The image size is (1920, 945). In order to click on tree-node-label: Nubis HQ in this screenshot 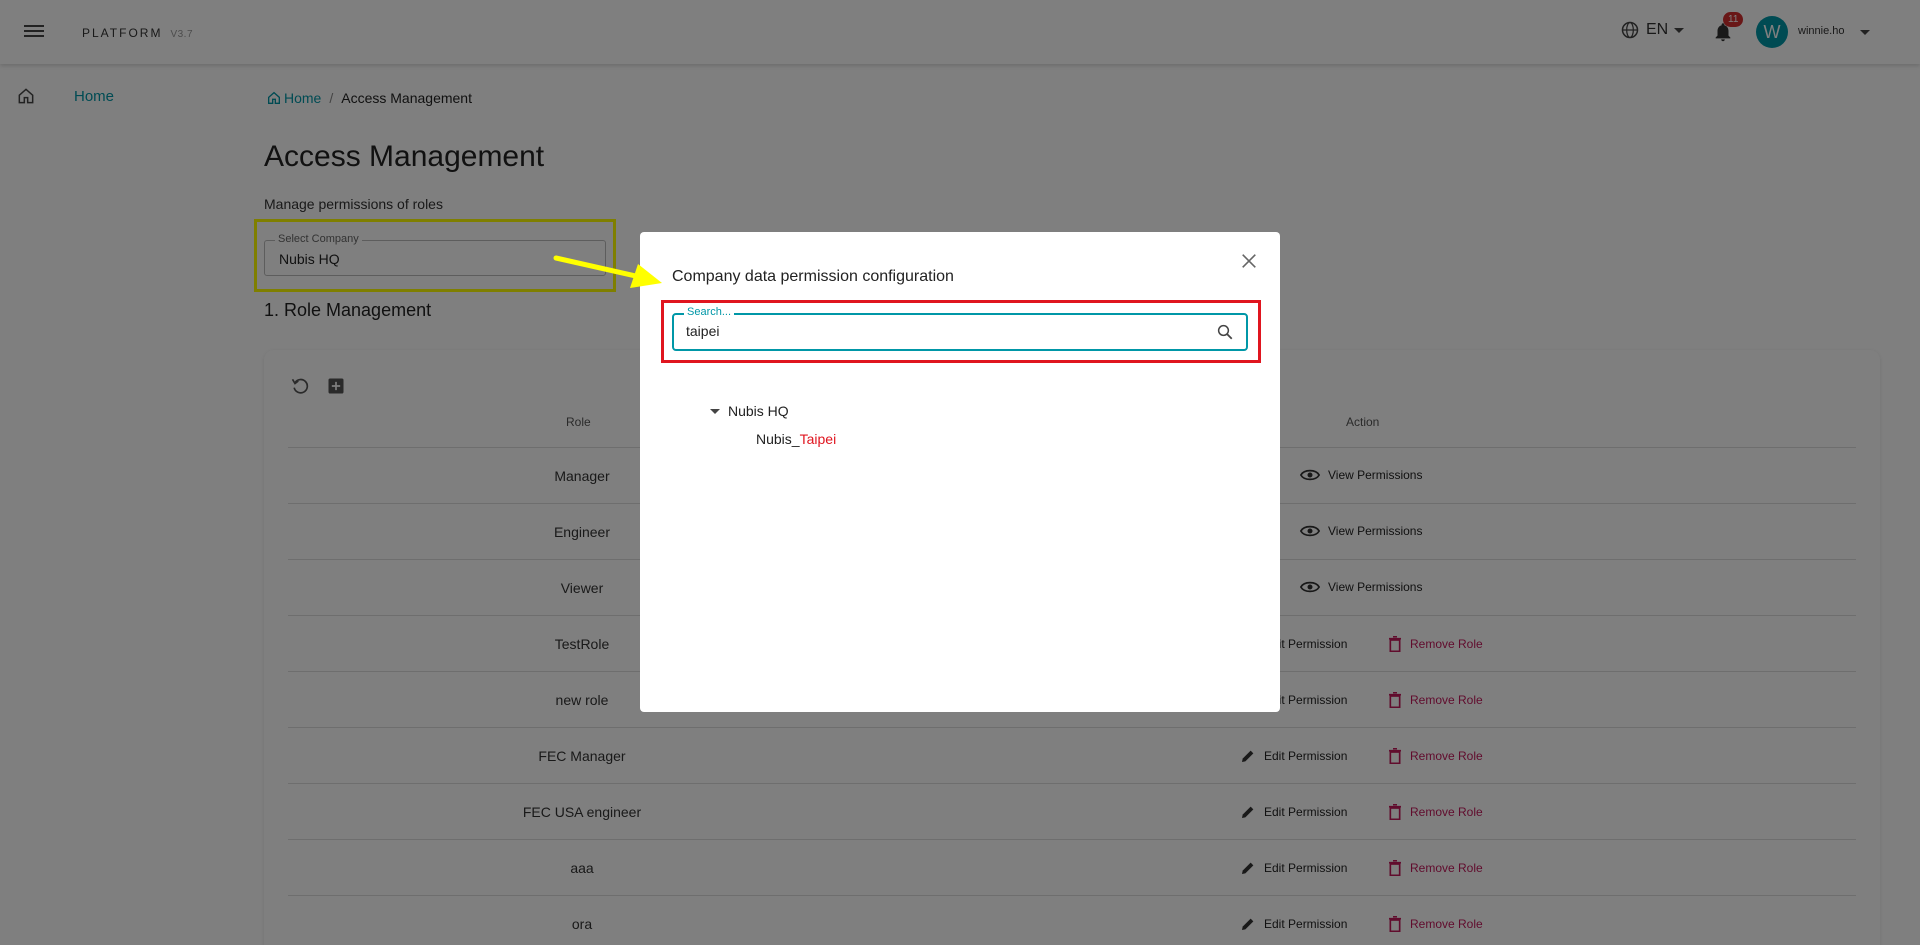, I will do `click(758, 411)`.